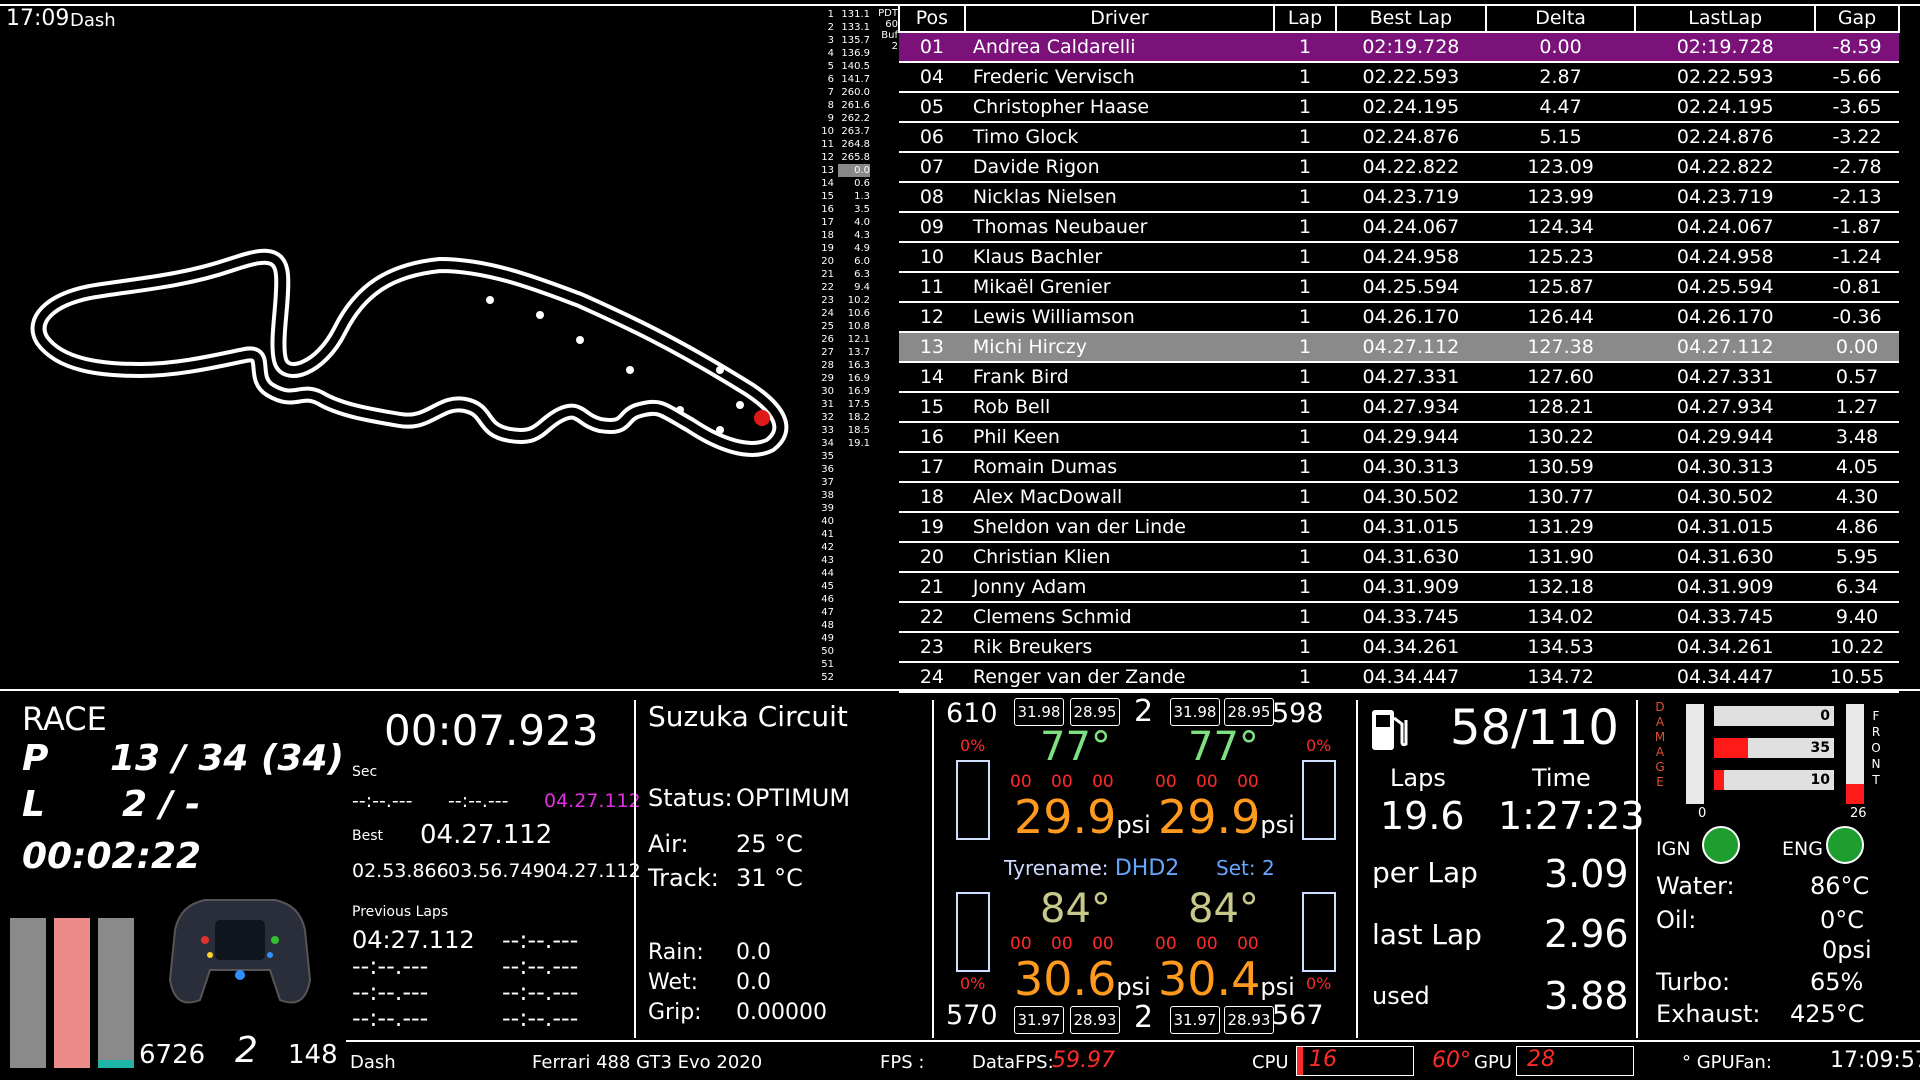  What do you see at coordinates (1390, 730) in the screenshot?
I see `fuel-pump-icon` at bounding box center [1390, 730].